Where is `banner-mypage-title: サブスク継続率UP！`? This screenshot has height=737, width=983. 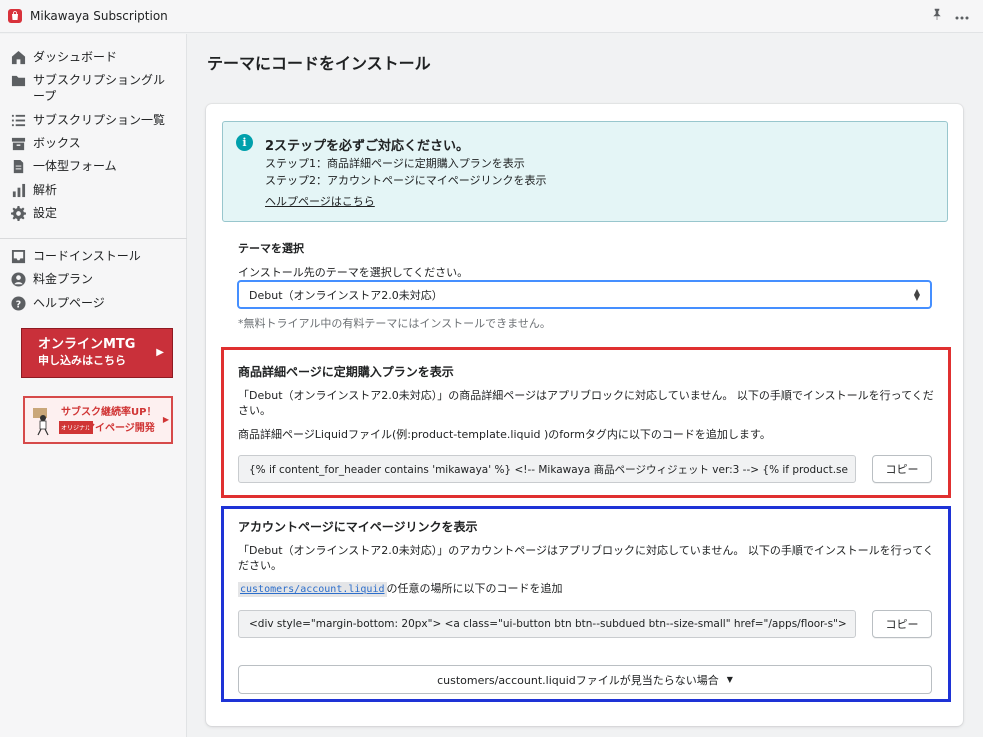
banner-mypage-title: サブスク継続率UP！ is located at coordinates (109, 412).